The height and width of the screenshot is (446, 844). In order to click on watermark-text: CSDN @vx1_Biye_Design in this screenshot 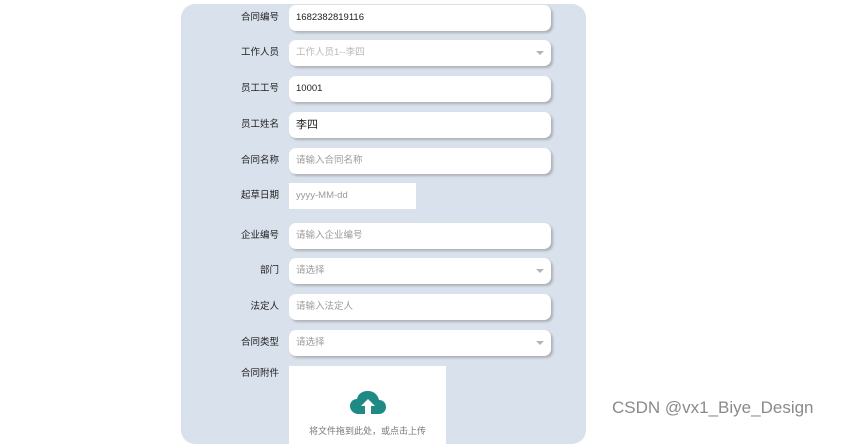, I will do `click(713, 407)`.